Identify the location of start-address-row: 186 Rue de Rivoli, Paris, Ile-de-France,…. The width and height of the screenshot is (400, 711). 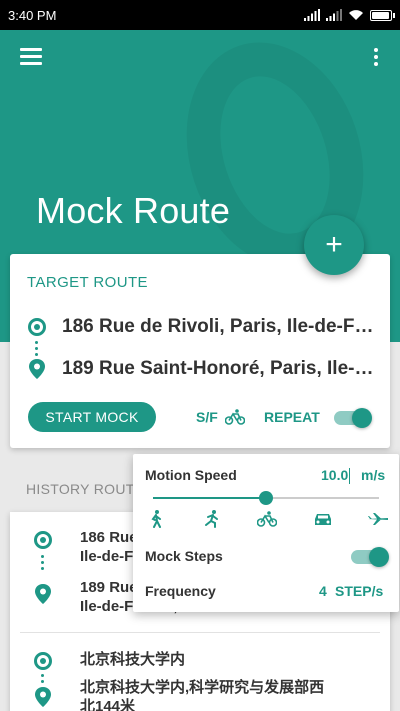
(201, 327).